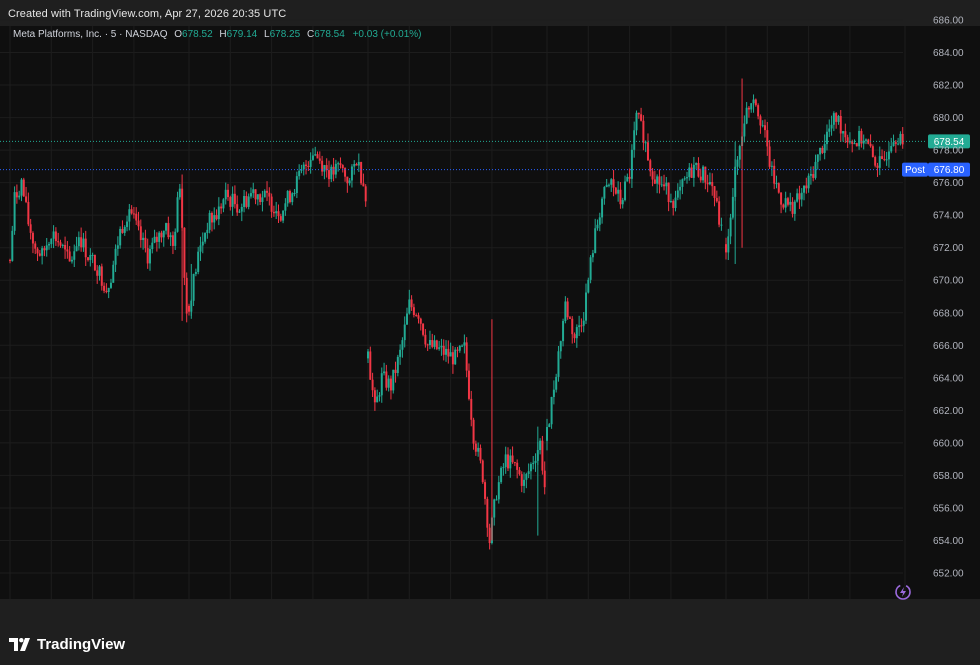 This screenshot has height=665, width=980. I want to click on tradingview-logo: TradingView, so click(67, 644).